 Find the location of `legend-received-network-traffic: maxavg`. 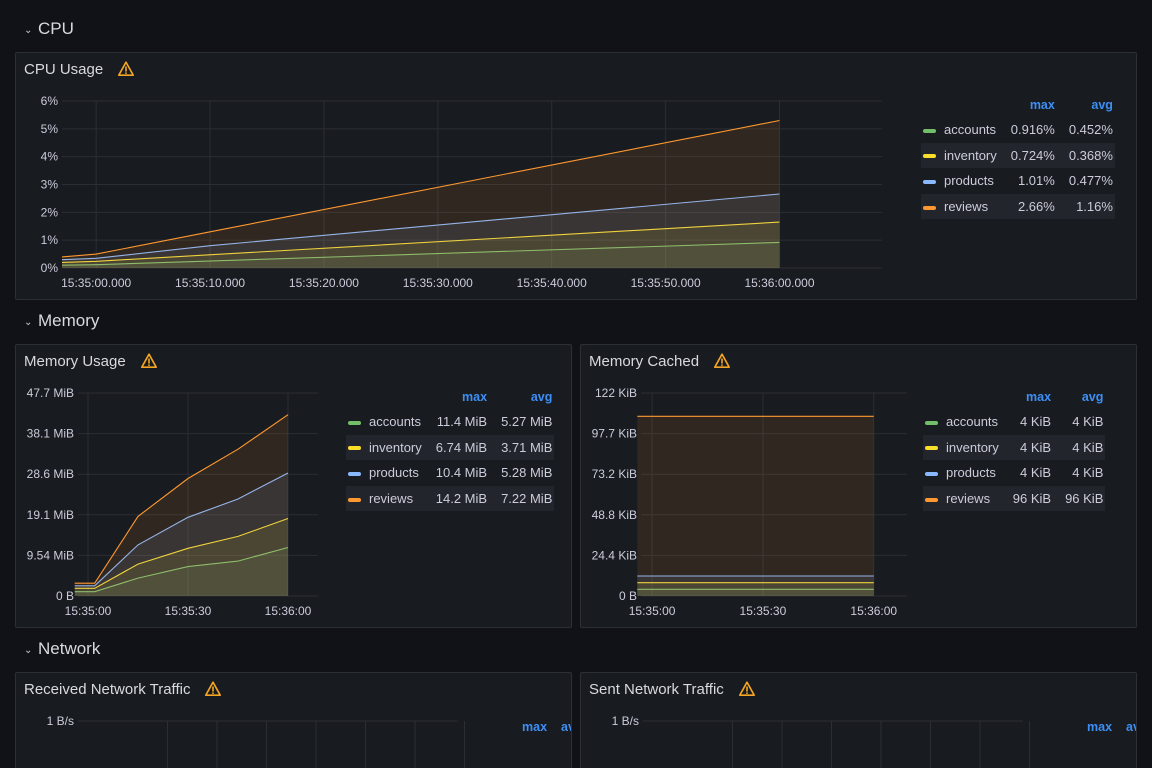

legend-received-network-traffic: maxavg is located at coordinates (526, 727).